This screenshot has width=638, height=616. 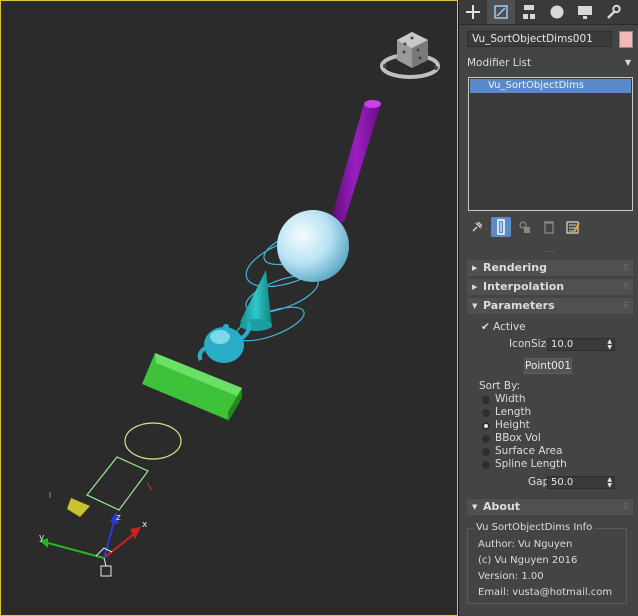 I want to click on create-tab, so click(x=473, y=12).